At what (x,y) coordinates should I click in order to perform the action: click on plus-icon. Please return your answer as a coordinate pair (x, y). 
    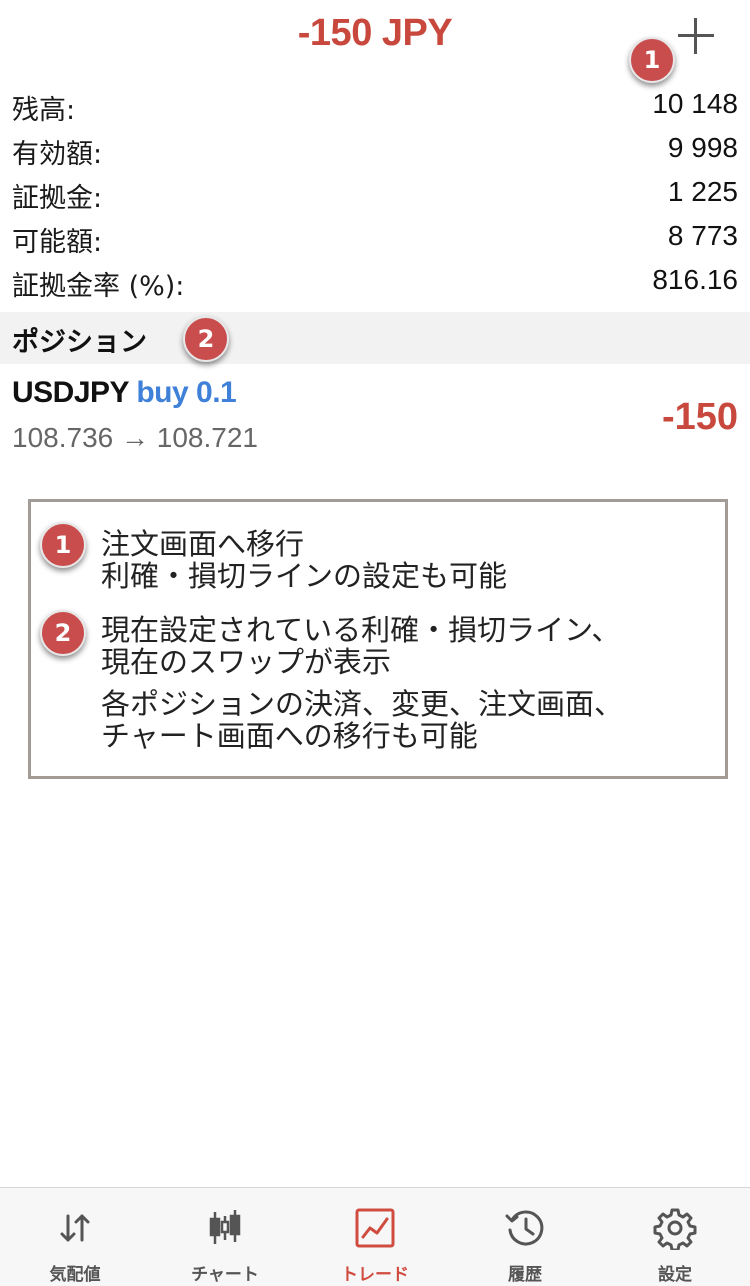
    Looking at the image, I should click on (696, 36).